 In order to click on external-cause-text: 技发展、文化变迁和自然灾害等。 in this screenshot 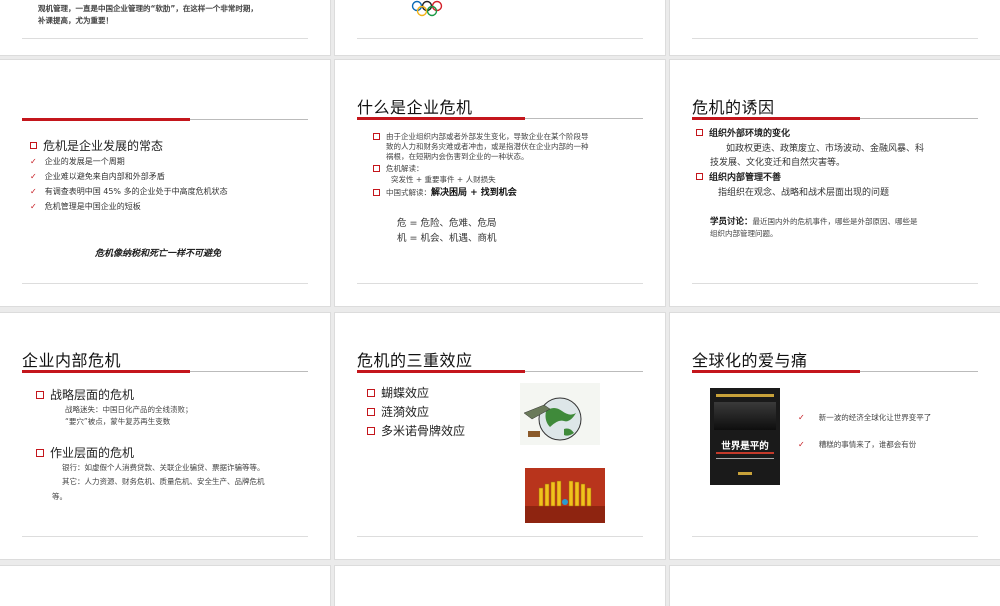, I will do `click(778, 163)`.